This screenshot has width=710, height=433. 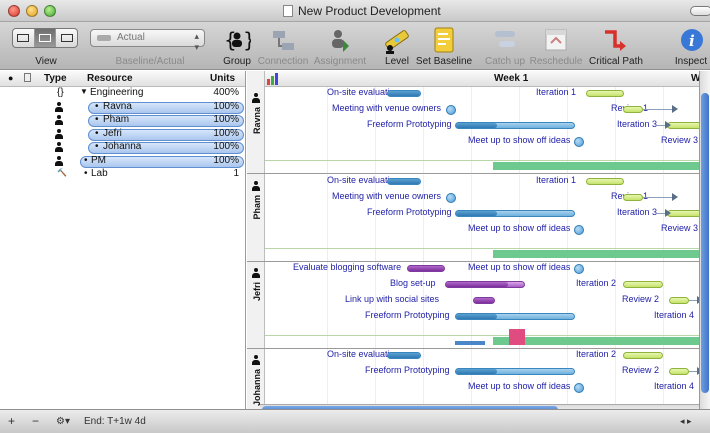 What do you see at coordinates (27, 77) in the screenshot?
I see `status-column-icon` at bounding box center [27, 77].